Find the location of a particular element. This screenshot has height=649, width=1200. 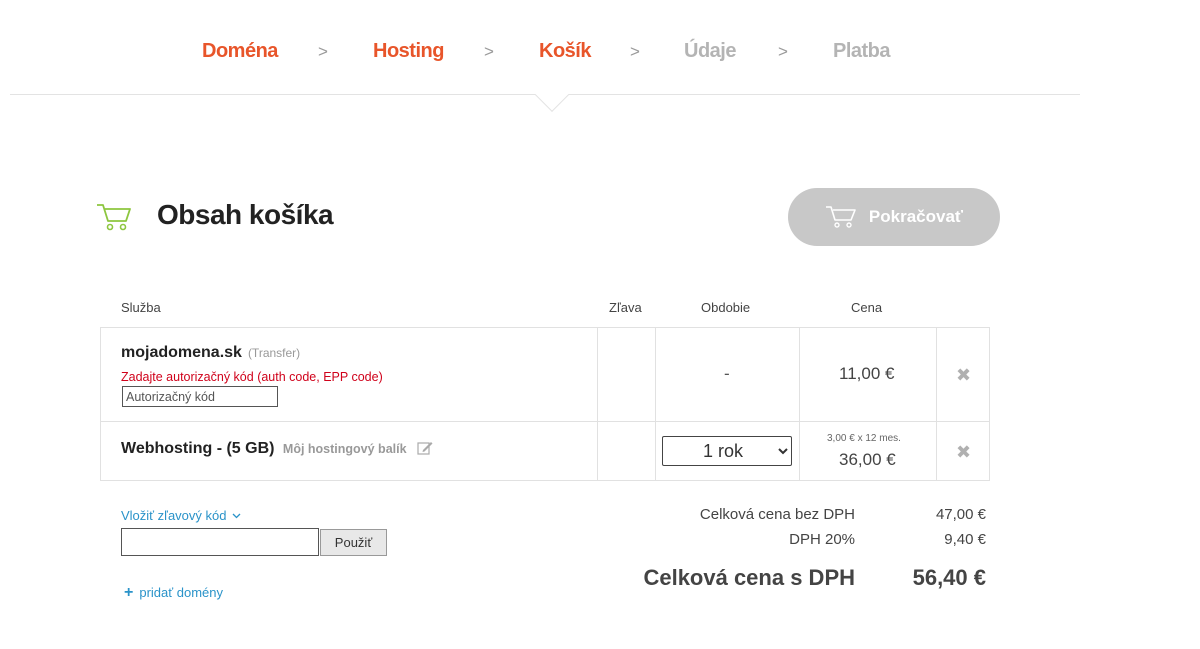

domain-name: mojadomena.sk (Transfer) is located at coordinates (210, 353).